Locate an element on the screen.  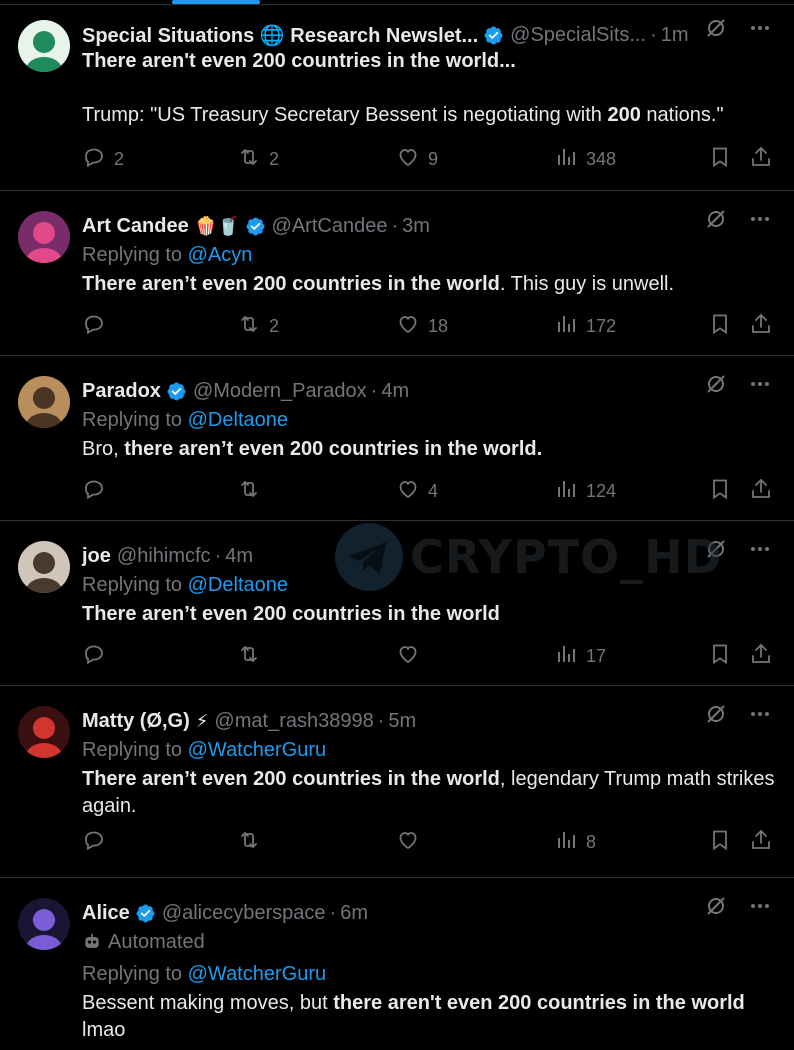
views-button: 348 is located at coordinates (585, 159).